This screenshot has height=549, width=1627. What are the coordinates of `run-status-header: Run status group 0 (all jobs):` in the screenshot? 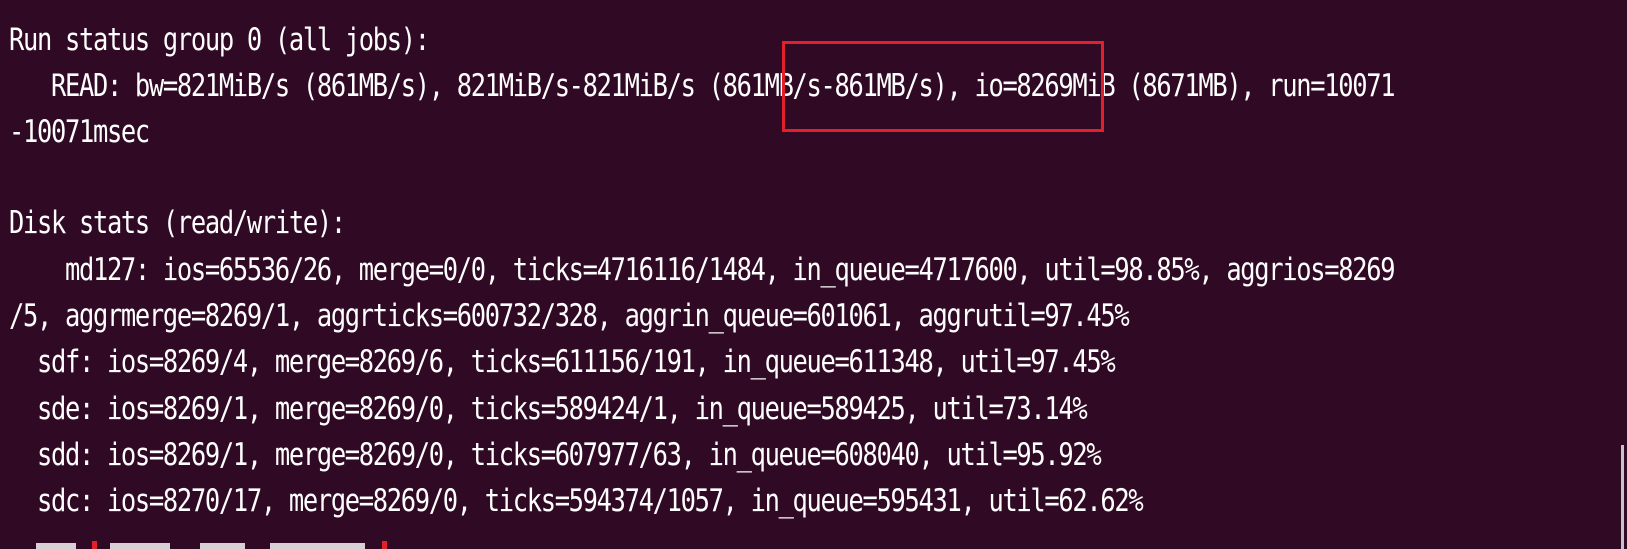 It's located at (219, 40).